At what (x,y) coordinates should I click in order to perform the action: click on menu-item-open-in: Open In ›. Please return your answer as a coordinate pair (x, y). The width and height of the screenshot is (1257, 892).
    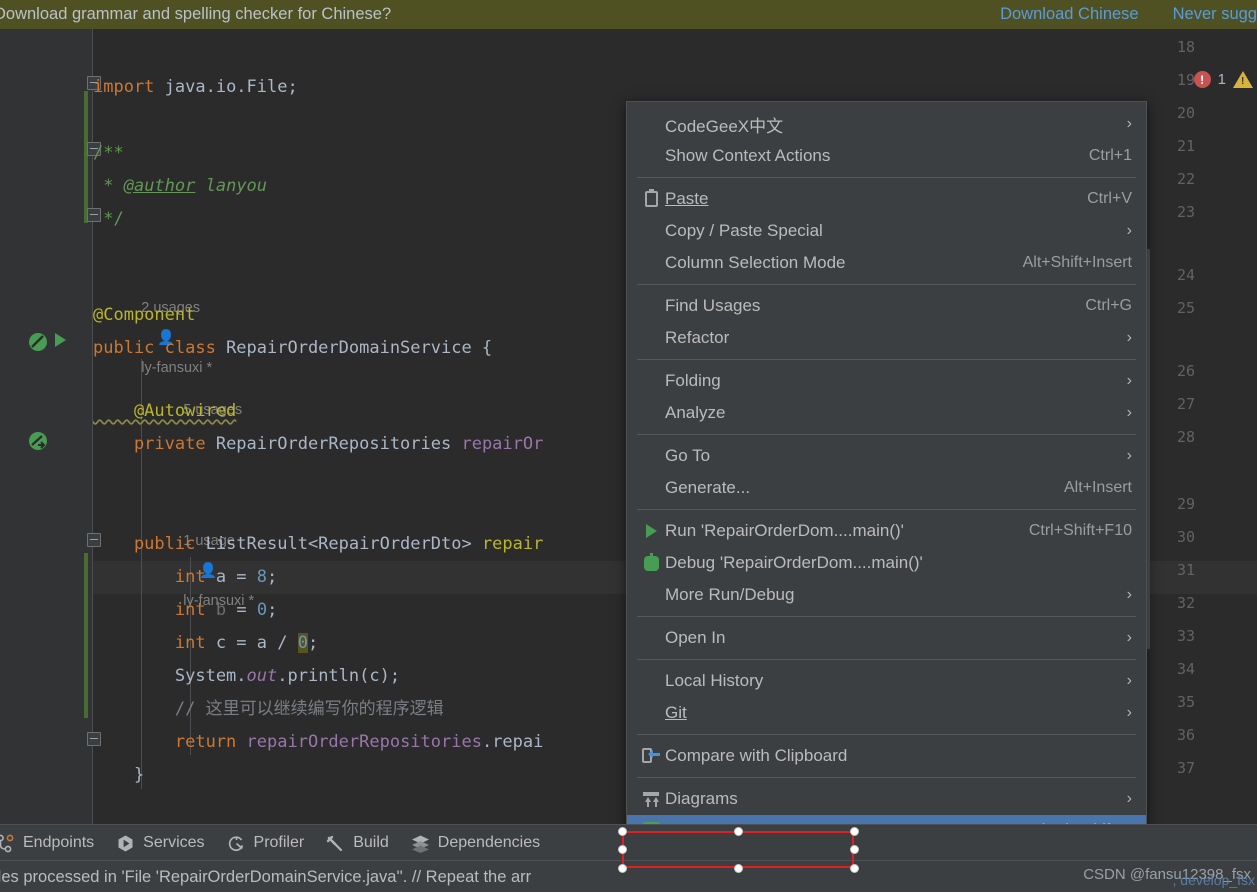
    Looking at the image, I should click on (886, 638).